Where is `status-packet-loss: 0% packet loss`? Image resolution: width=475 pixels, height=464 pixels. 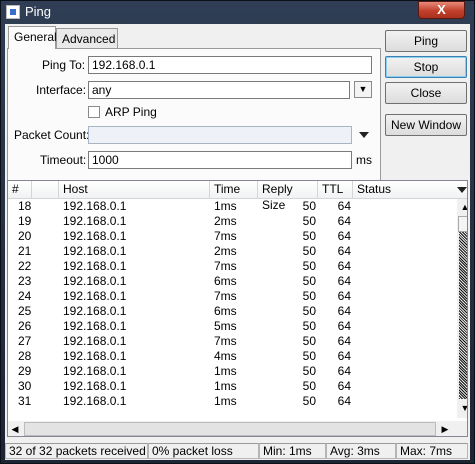
status-packet-loss: 0% packet loss is located at coordinates (203, 451).